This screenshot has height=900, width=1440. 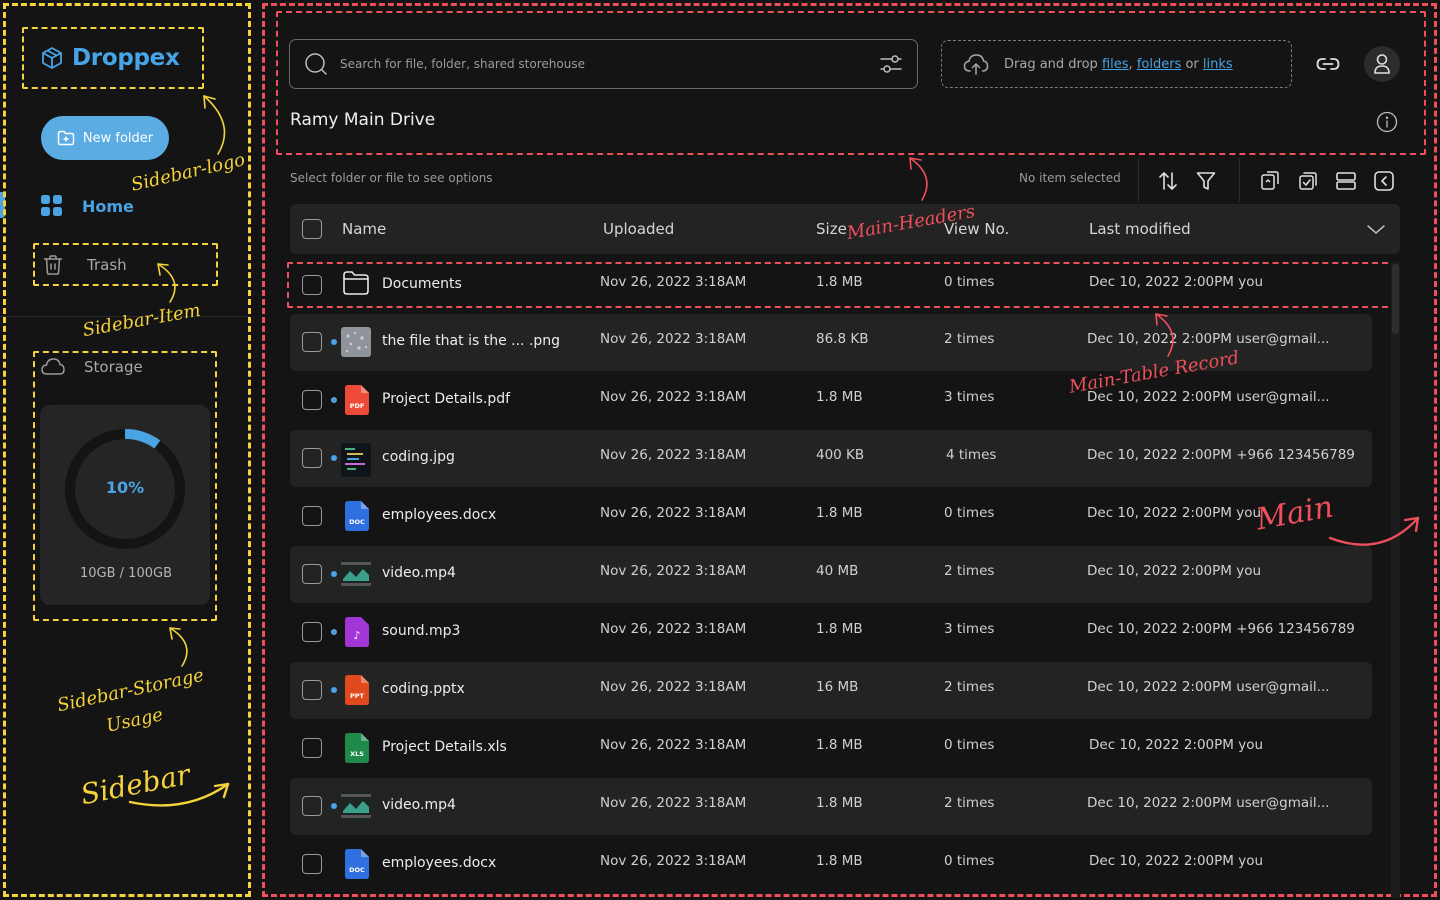 What do you see at coordinates (1308, 181) in the screenshot?
I see `select-all-icon` at bounding box center [1308, 181].